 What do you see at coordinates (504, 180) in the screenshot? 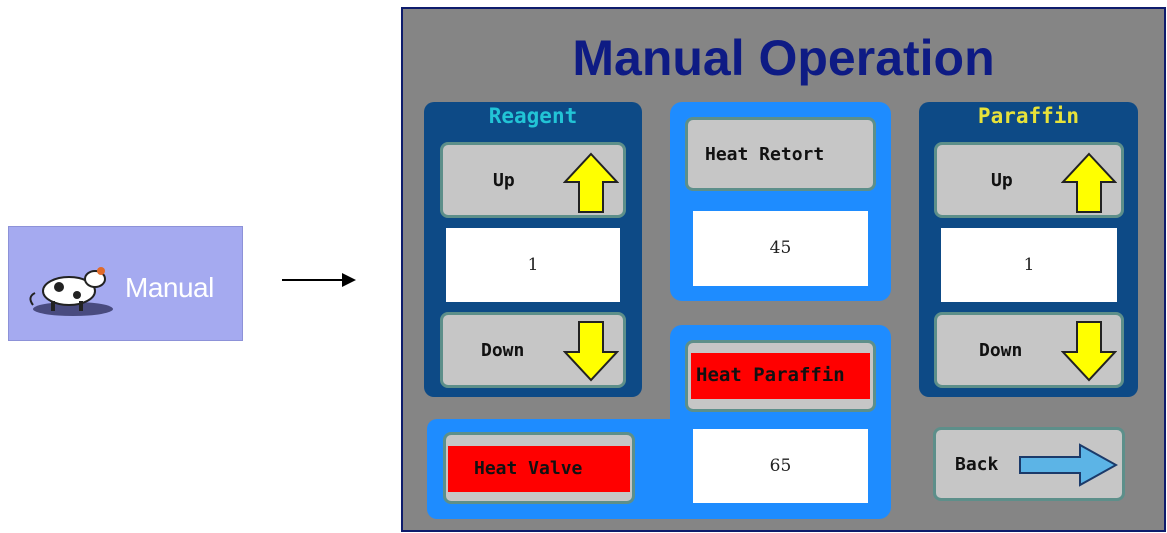
I see `reagent-up-label: Up` at bounding box center [504, 180].